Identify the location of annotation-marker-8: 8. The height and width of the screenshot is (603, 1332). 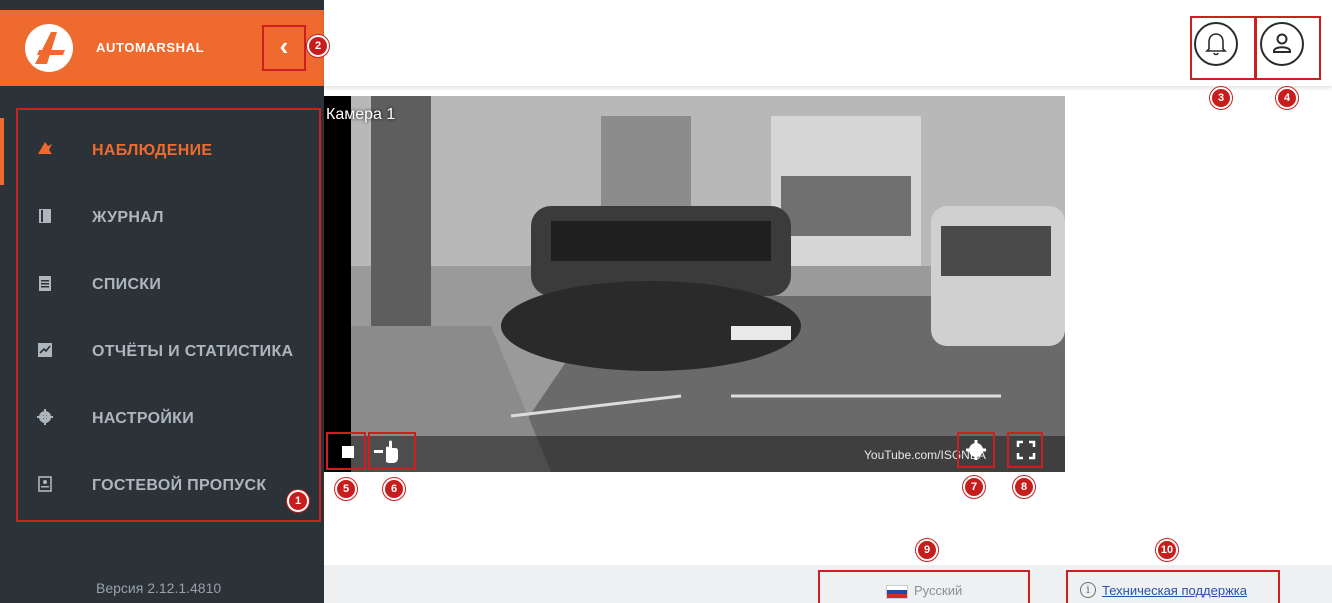
(1024, 487).